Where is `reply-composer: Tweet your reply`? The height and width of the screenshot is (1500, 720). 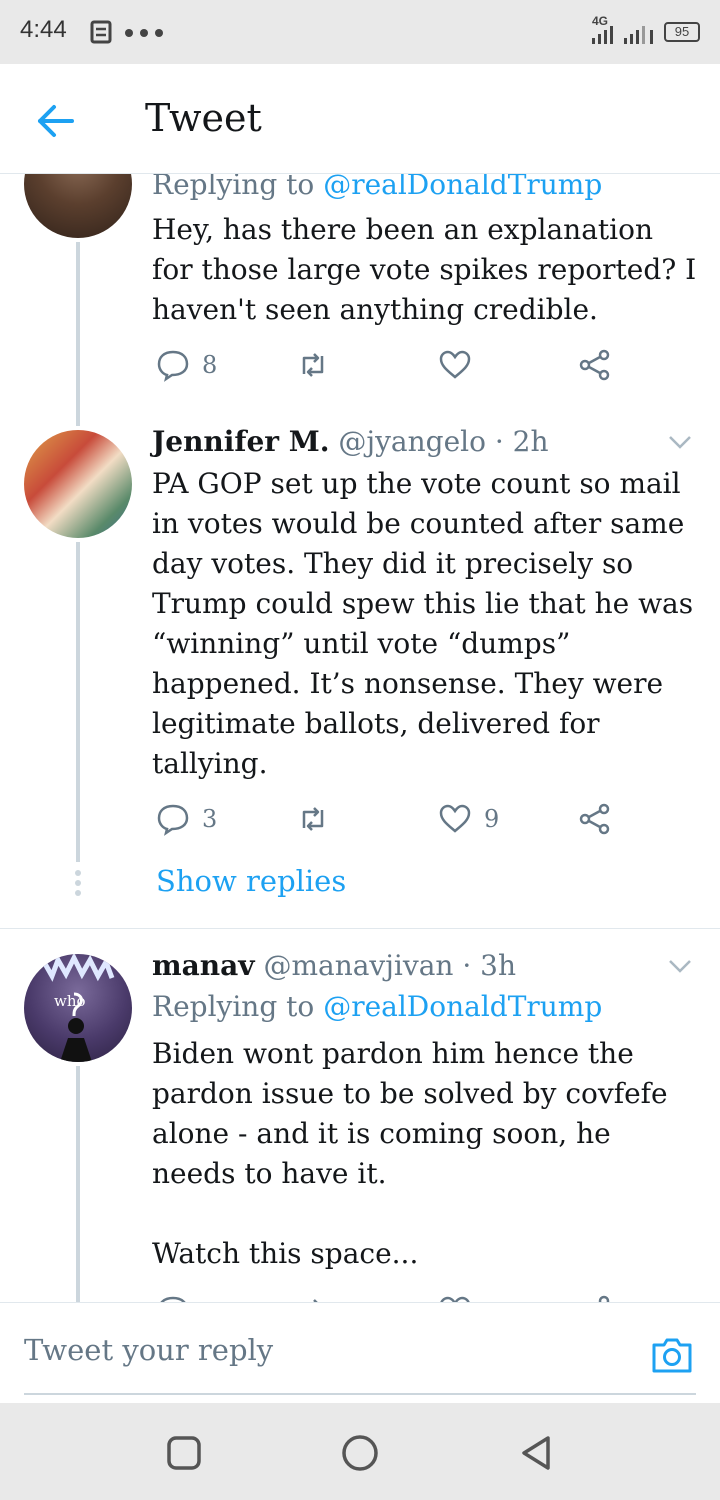
reply-composer: Tweet your reply is located at coordinates (360, 1352).